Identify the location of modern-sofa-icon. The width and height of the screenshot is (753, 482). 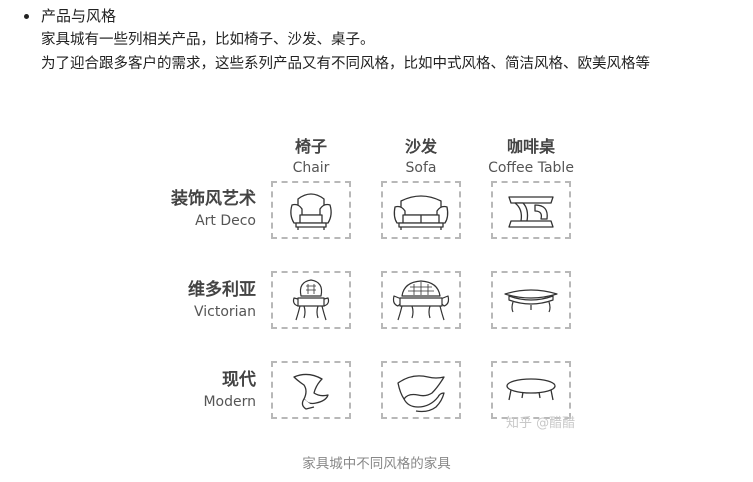
(421, 394).